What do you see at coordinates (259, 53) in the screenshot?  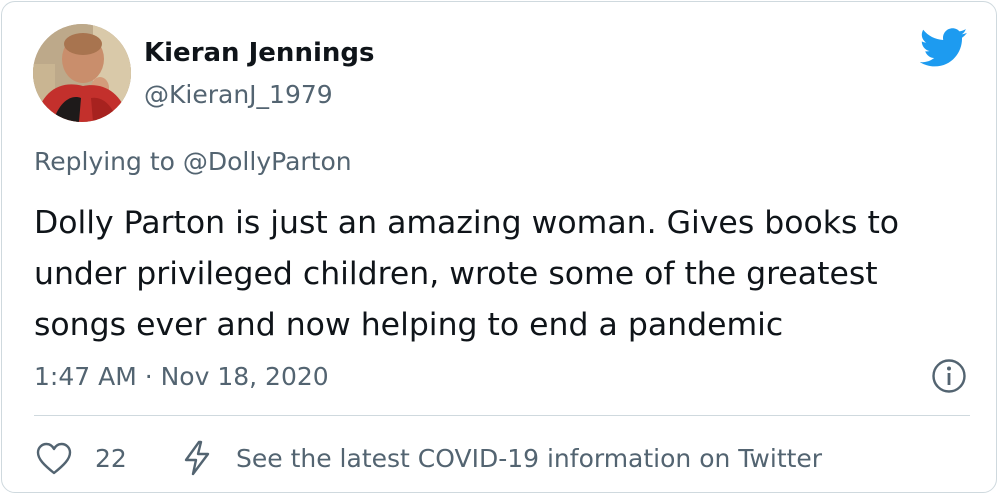 I see `author-display-name: Kieran Jennings` at bounding box center [259, 53].